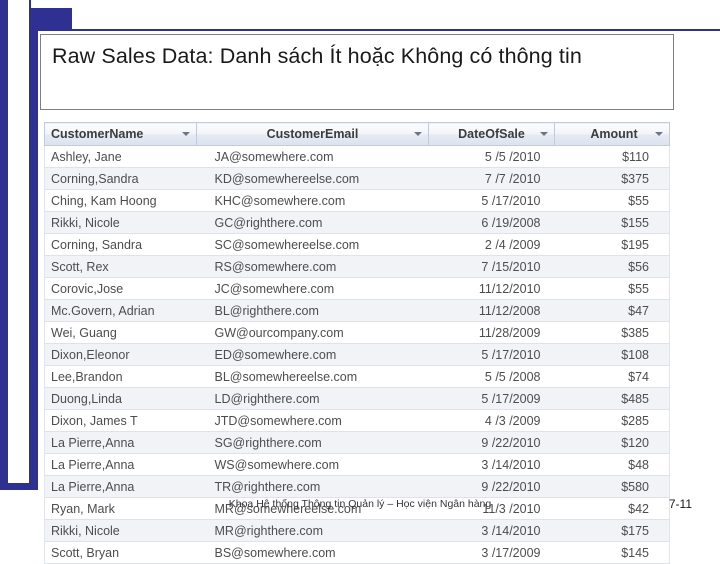  What do you see at coordinates (612, 332) in the screenshot?
I see `cell-amount: $385` at bounding box center [612, 332].